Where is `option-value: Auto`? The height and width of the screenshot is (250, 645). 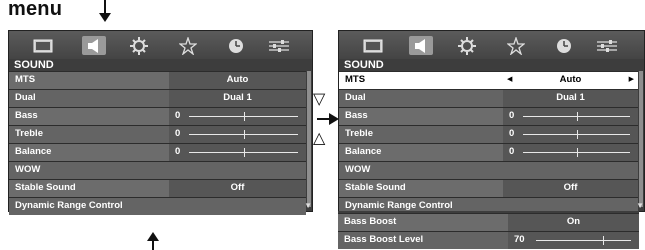
option-value: Auto is located at coordinates (237, 80).